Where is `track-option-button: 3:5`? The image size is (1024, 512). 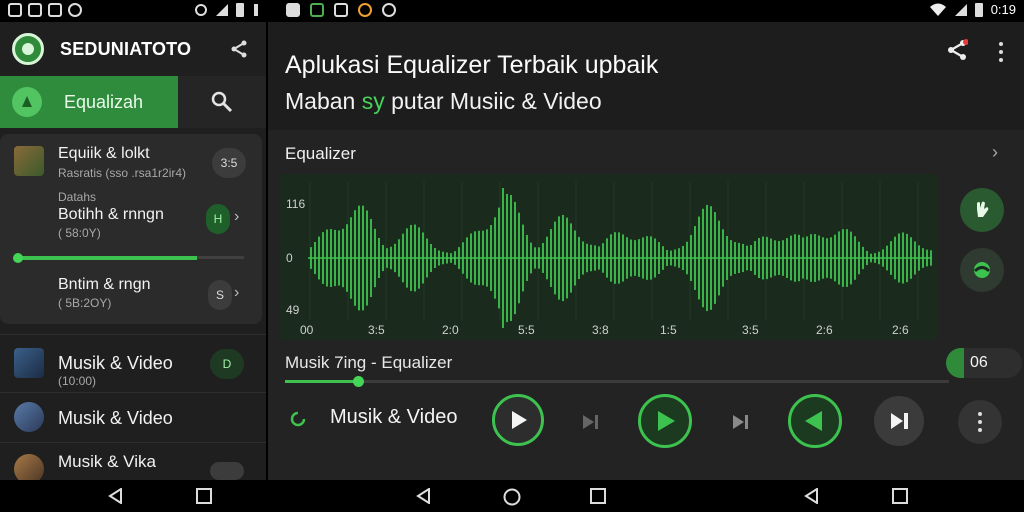 track-option-button: 3:5 is located at coordinates (229, 163).